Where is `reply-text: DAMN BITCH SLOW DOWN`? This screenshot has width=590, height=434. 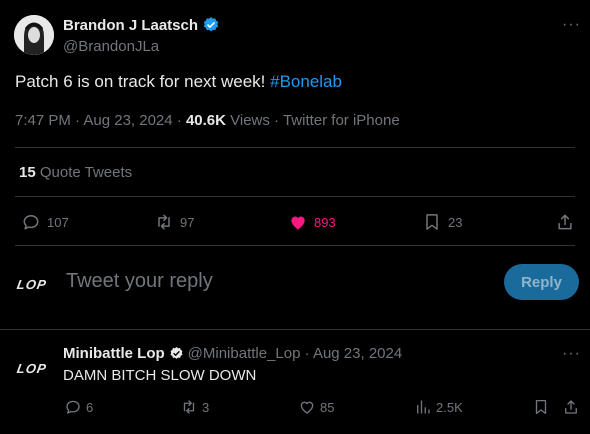 reply-text: DAMN BITCH SLOW DOWN is located at coordinates (160, 375).